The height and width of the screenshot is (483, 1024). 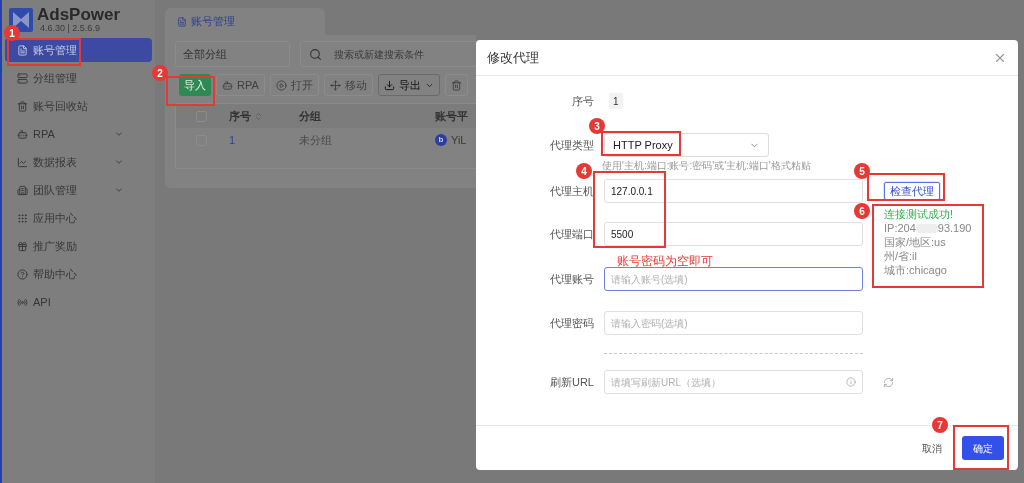 I want to click on table-cell-text: YiL, so click(x=459, y=140).